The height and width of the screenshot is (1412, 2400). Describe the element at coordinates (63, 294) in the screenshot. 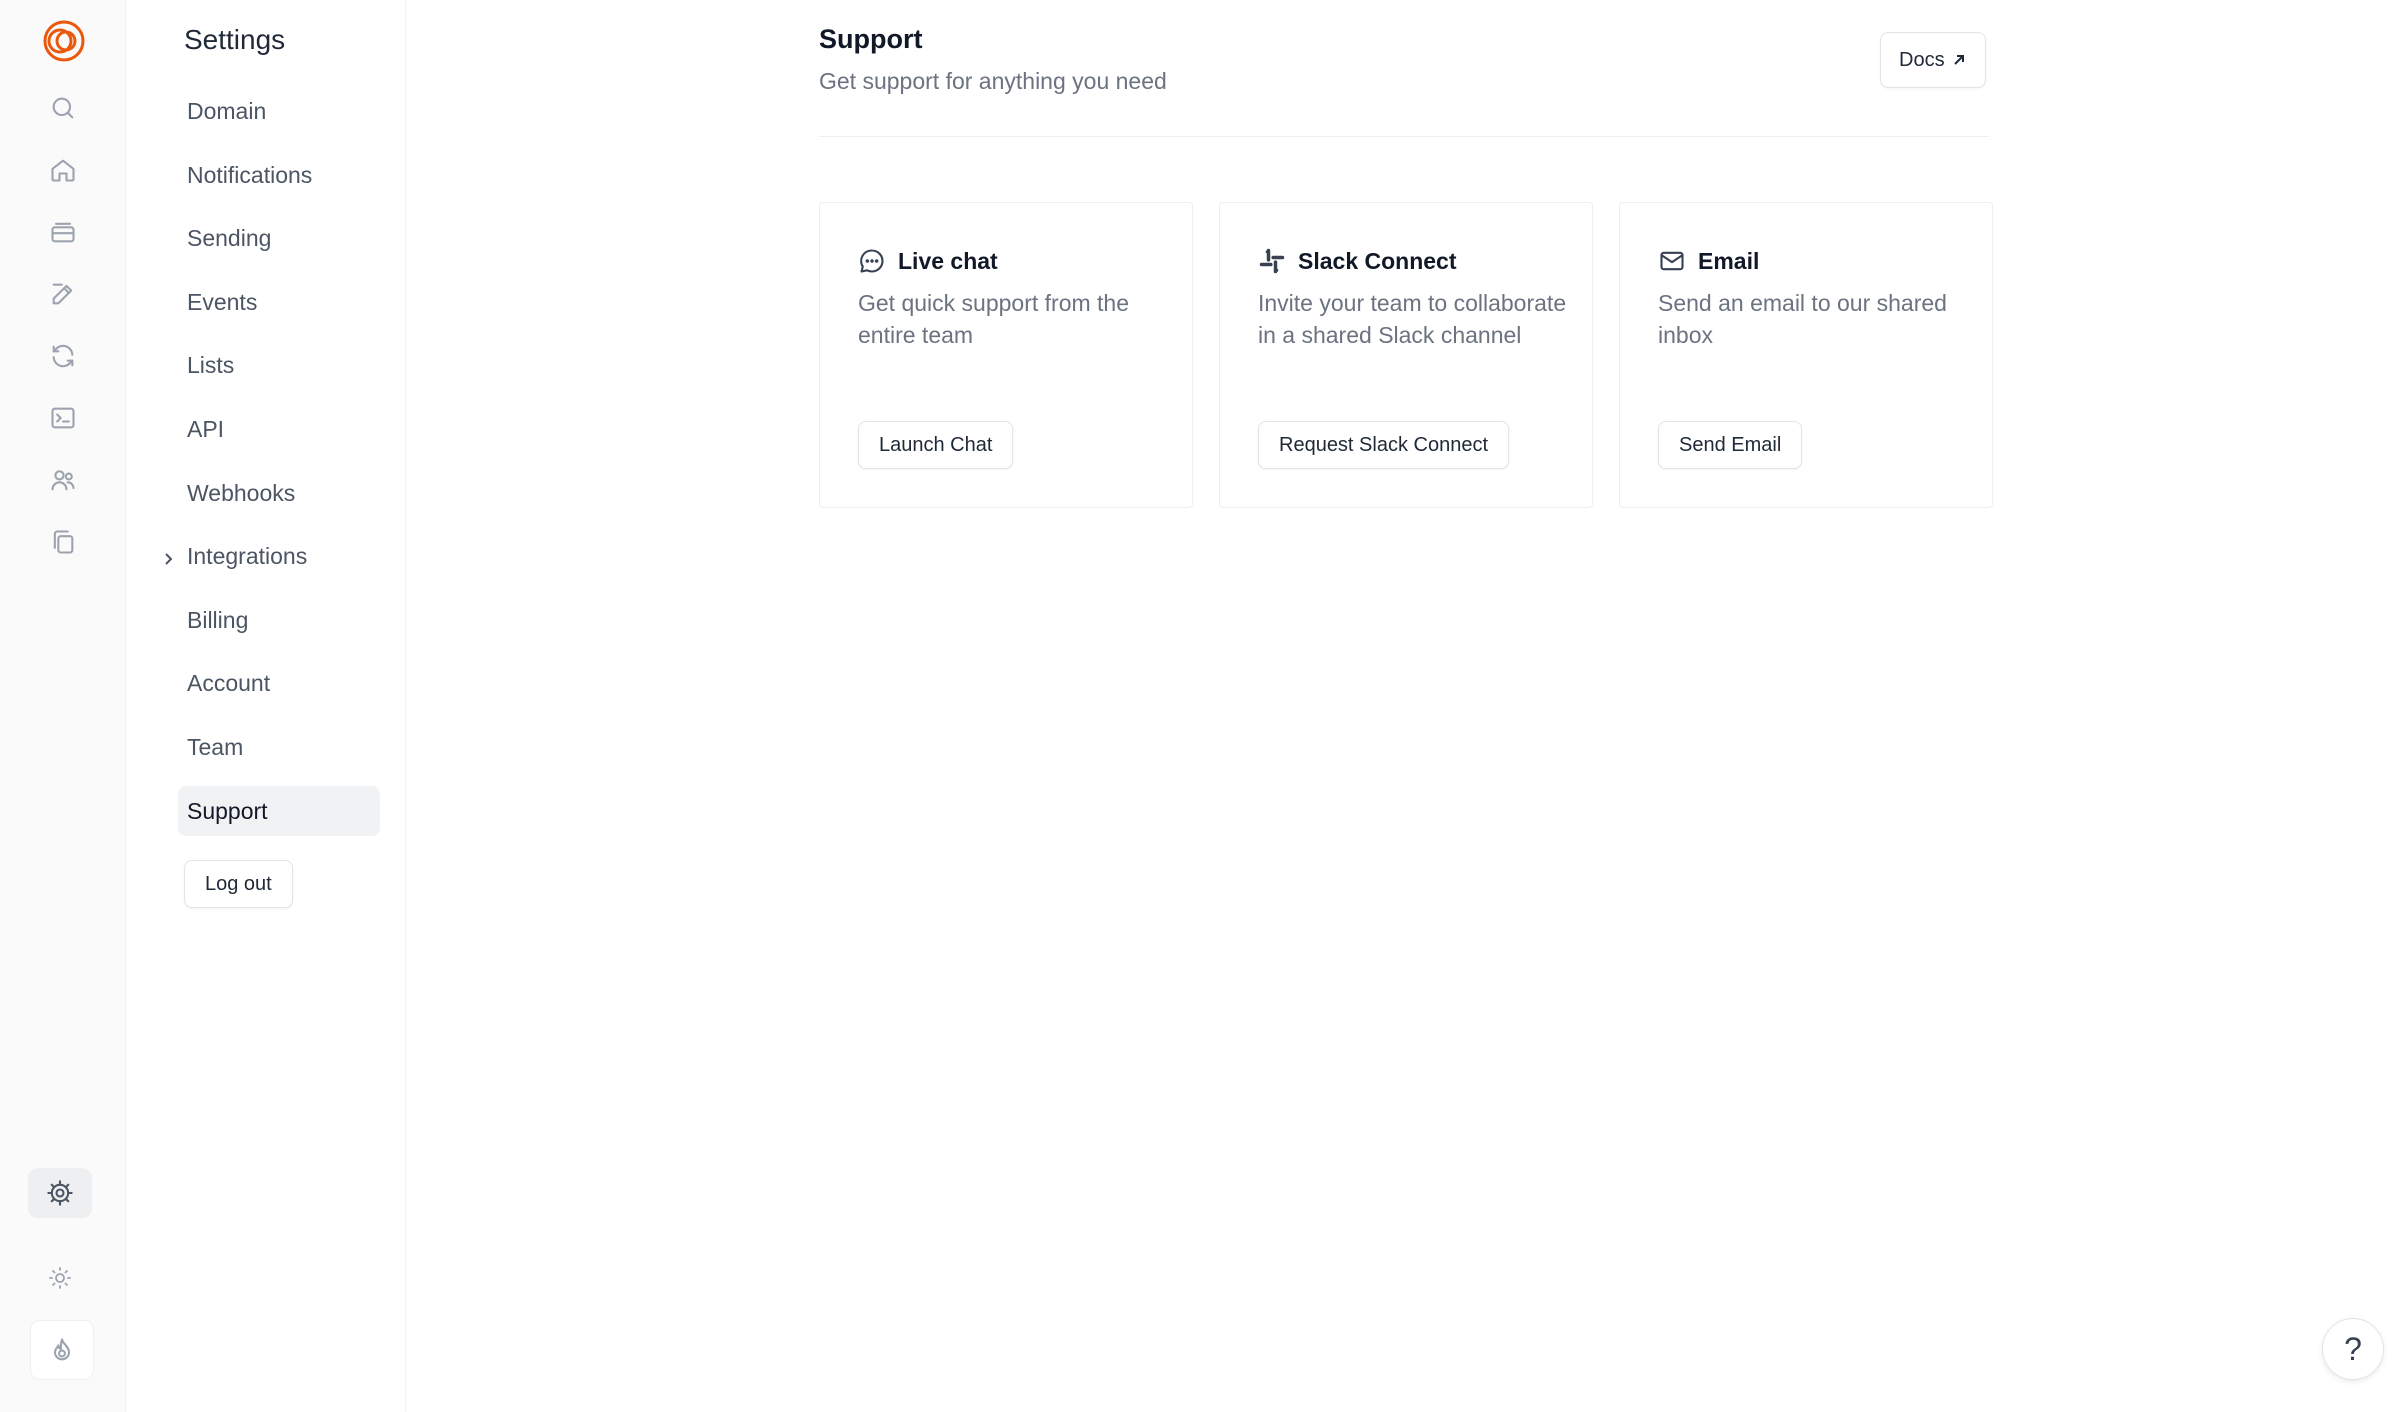

I see `edit-icon` at that location.